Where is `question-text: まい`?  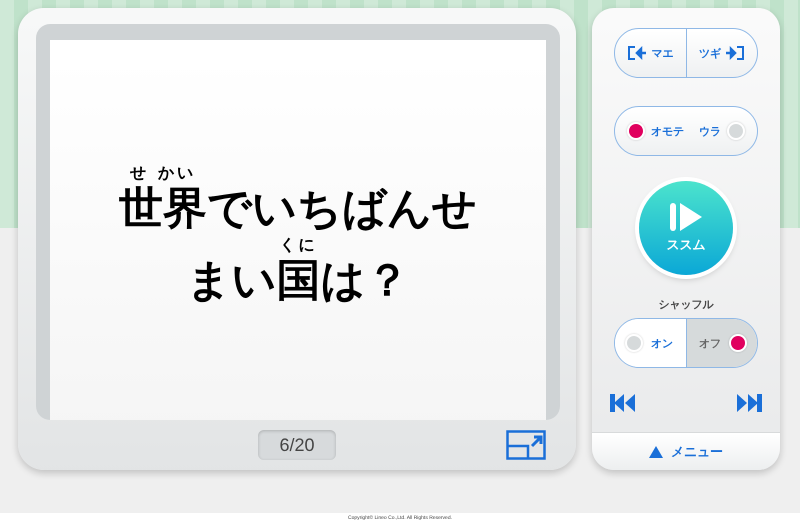
question-text: まい is located at coordinates (231, 281).